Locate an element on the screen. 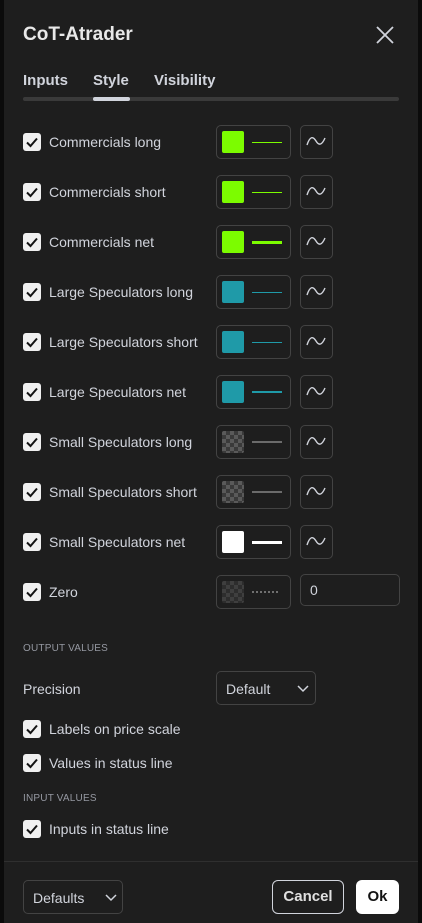 The height and width of the screenshot is (923, 422). plot-label: Large Speculators long is located at coordinates (121, 292).